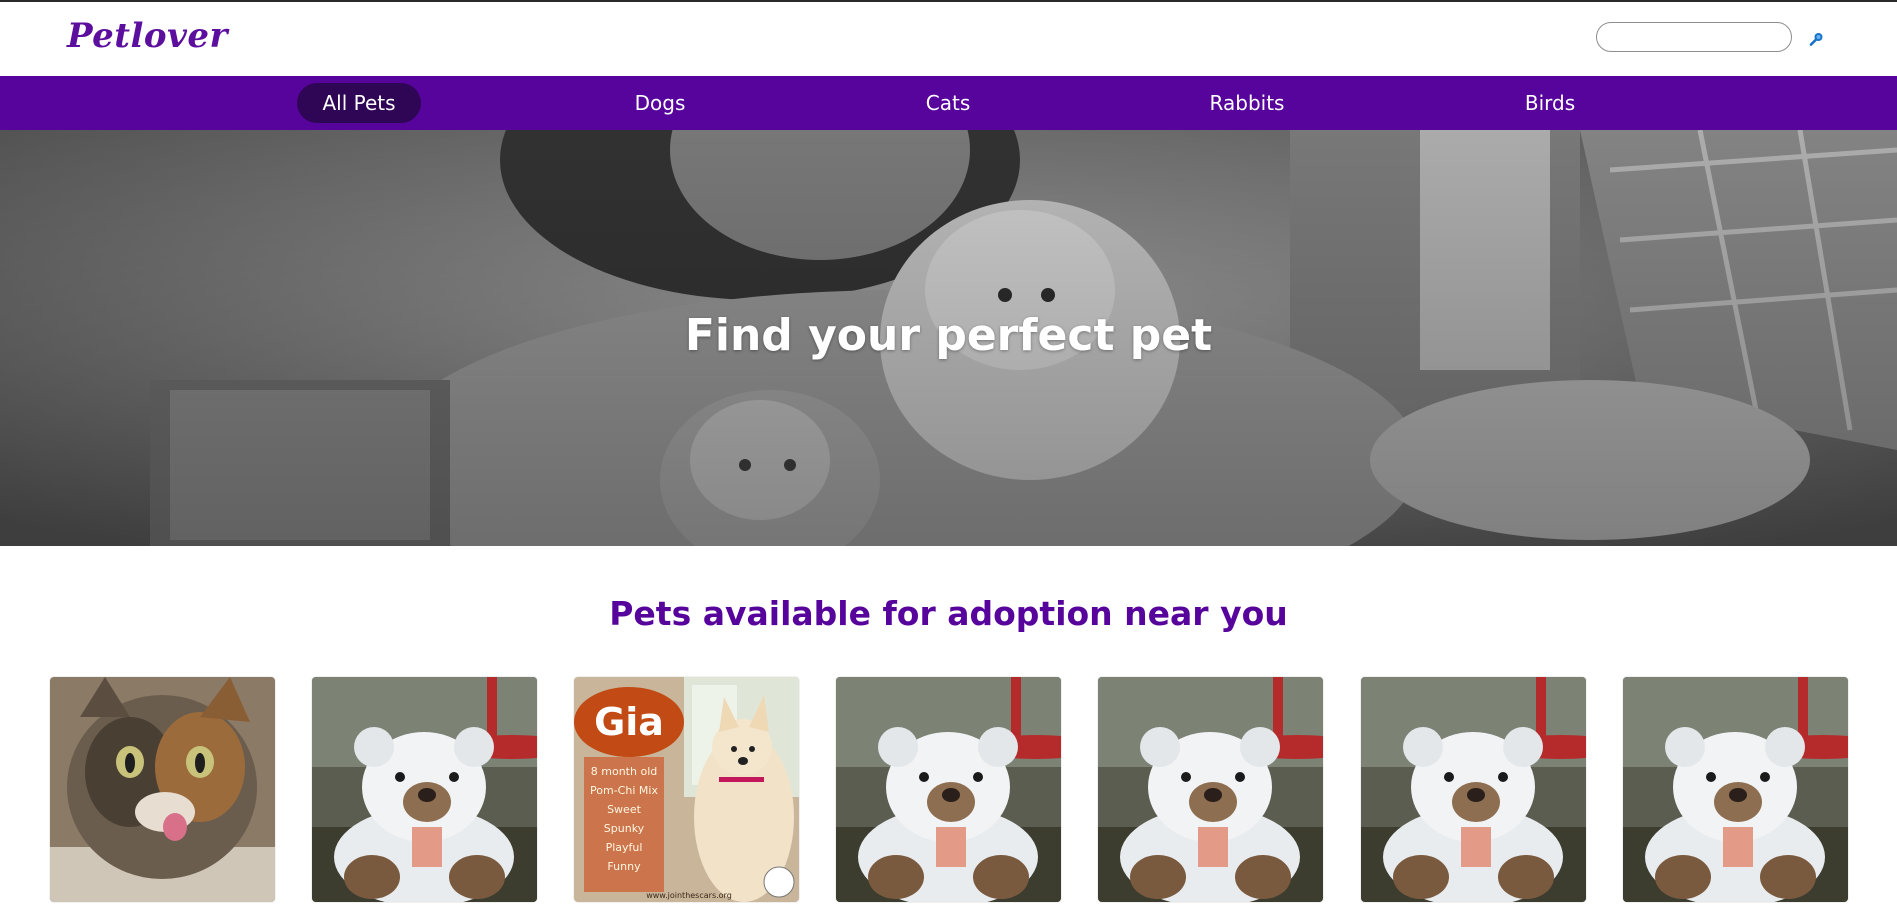 The width and height of the screenshot is (1897, 913). What do you see at coordinates (147, 36) in the screenshot?
I see `logo: Petlover` at bounding box center [147, 36].